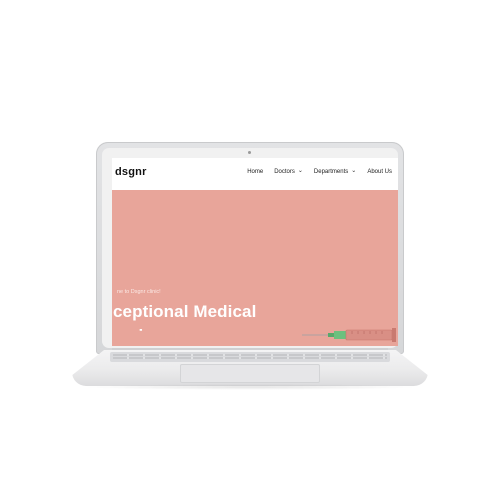 The height and width of the screenshot is (500, 500). Describe the element at coordinates (185, 311) in the screenshot. I see `hero-headline: ceptional Medical` at that location.